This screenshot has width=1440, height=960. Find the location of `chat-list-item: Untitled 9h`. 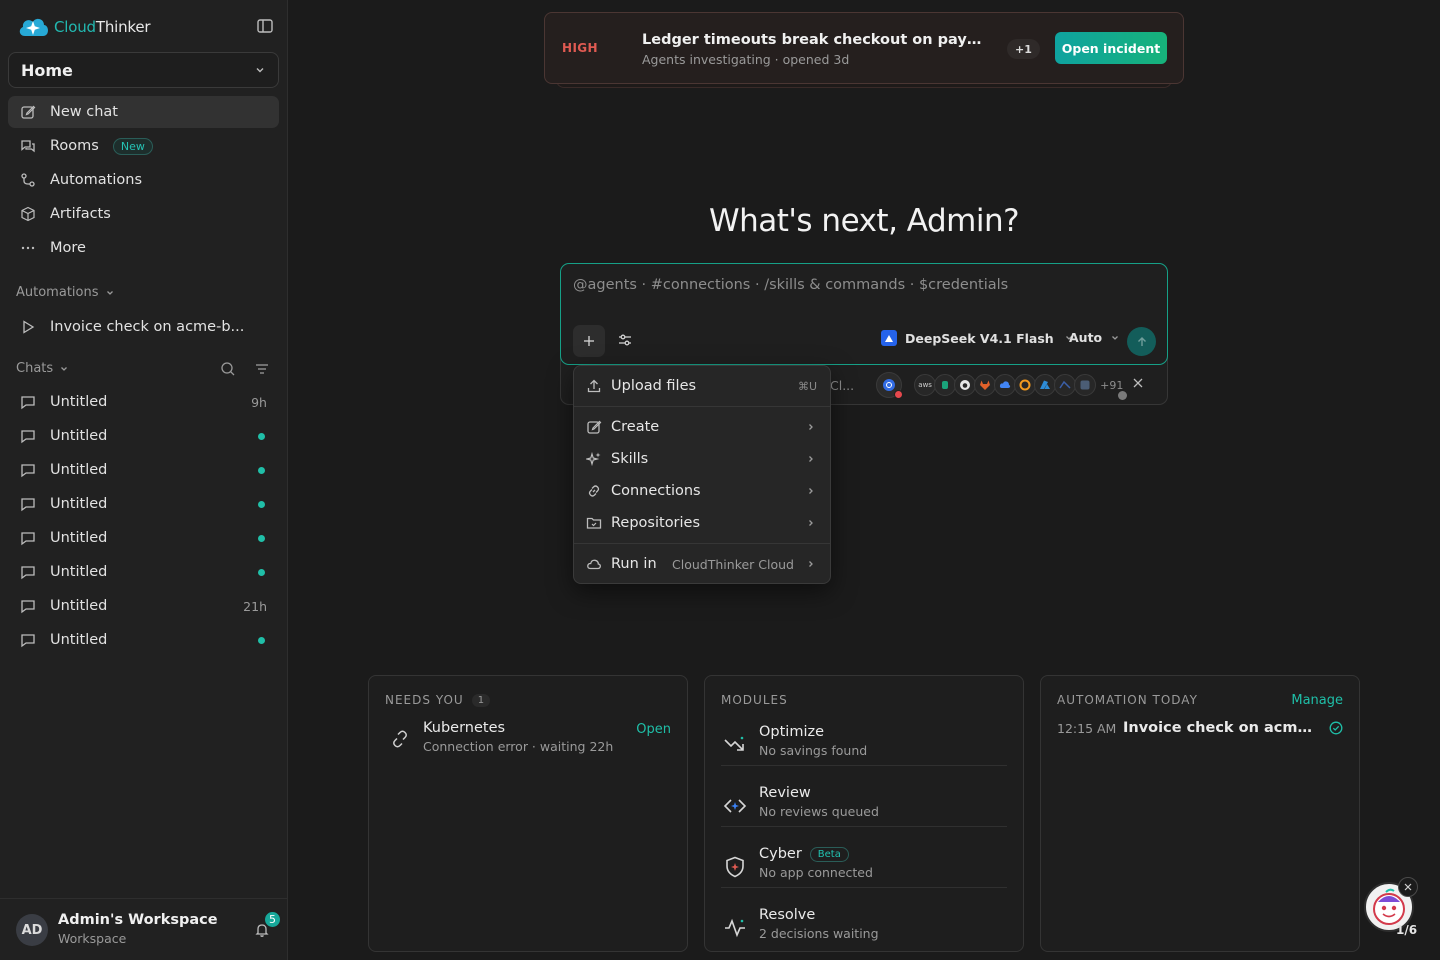

chat-list-item: Untitled 9h is located at coordinates (143, 402).